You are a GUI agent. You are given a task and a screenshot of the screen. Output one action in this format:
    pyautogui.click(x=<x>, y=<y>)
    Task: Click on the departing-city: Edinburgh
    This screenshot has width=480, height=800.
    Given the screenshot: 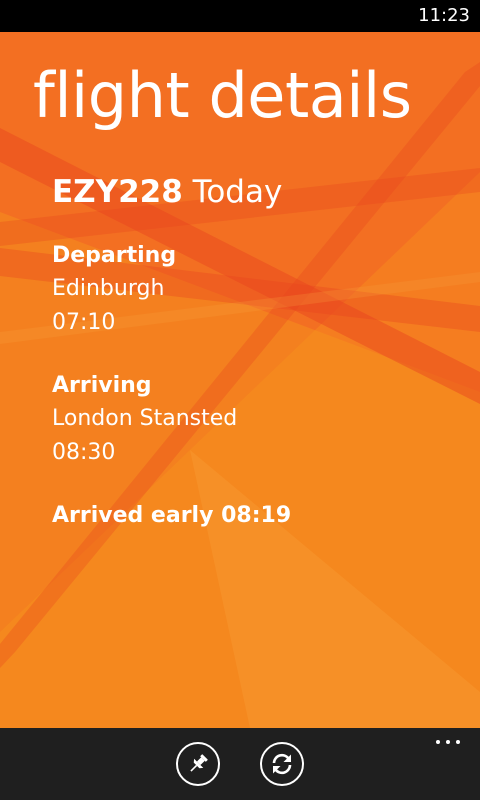 What is the action you would take?
    pyautogui.click(x=108, y=288)
    